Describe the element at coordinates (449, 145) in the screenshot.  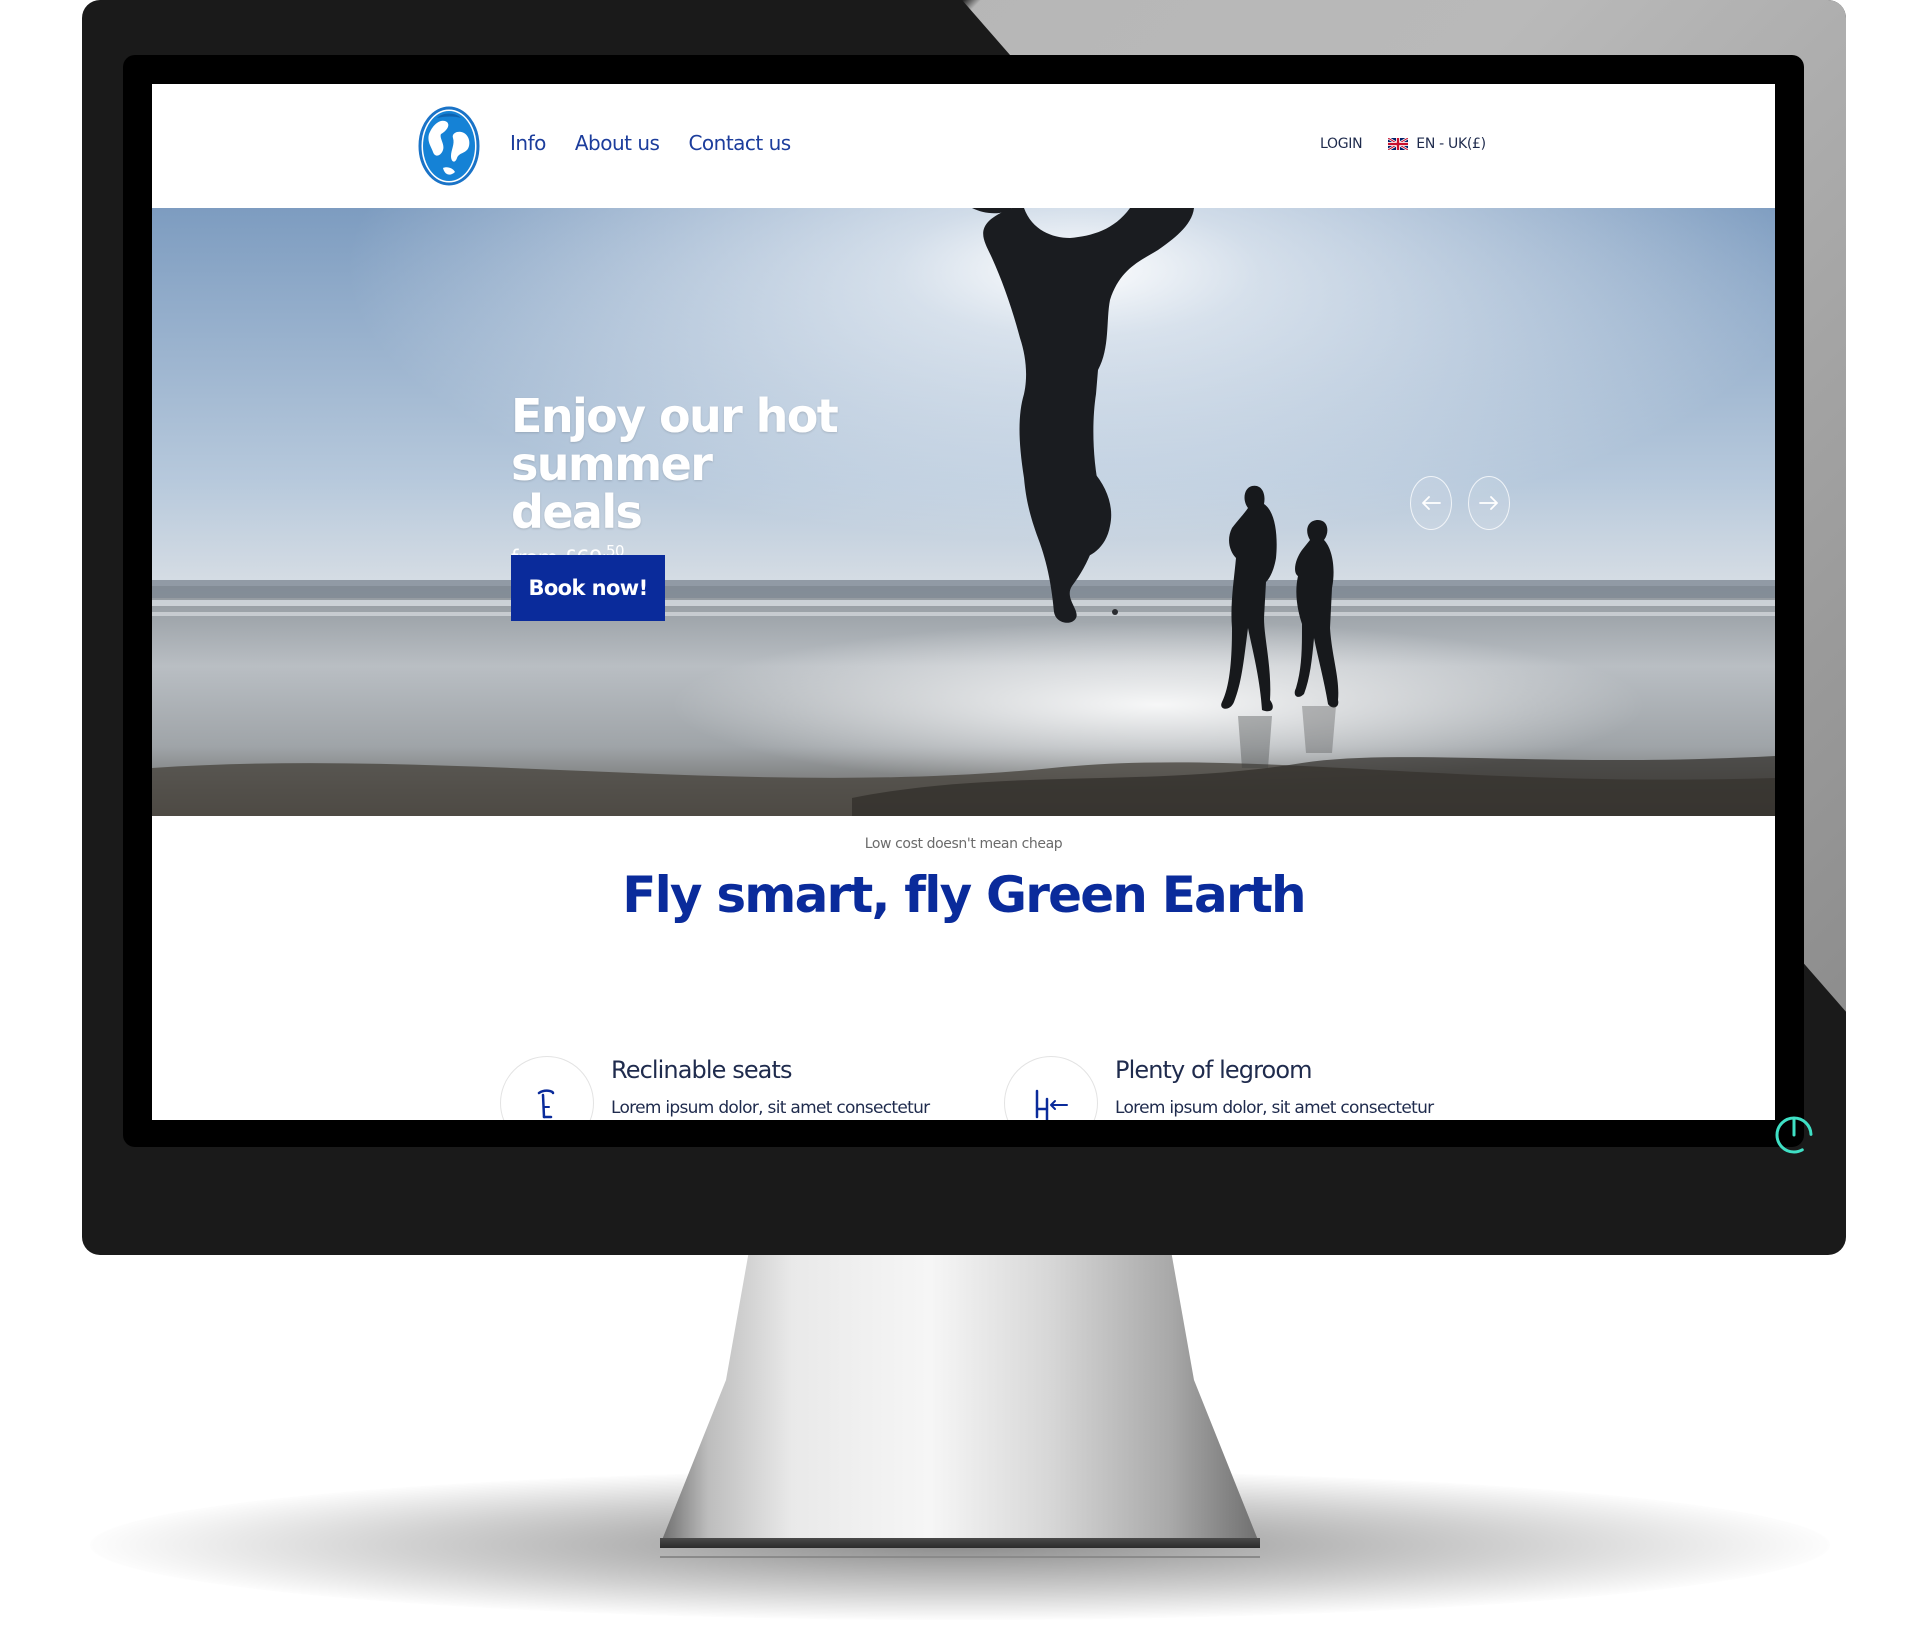
I see `globe-logo-icon` at that location.